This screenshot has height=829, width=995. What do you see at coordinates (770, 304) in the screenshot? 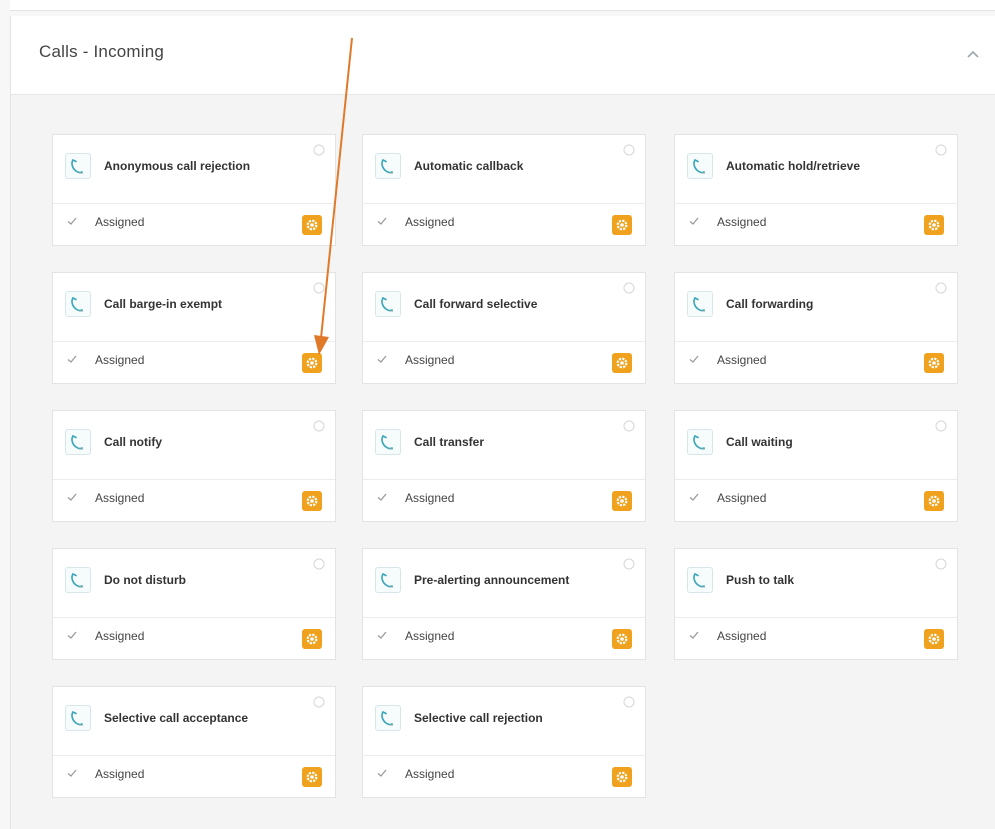
I see `card-title: Call forwarding` at bounding box center [770, 304].